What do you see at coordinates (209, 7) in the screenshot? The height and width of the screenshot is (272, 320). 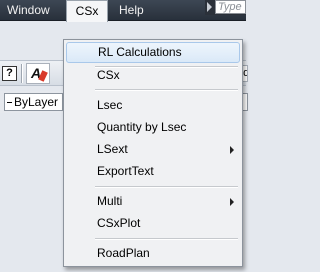 I see `expand-arrow-icon` at bounding box center [209, 7].